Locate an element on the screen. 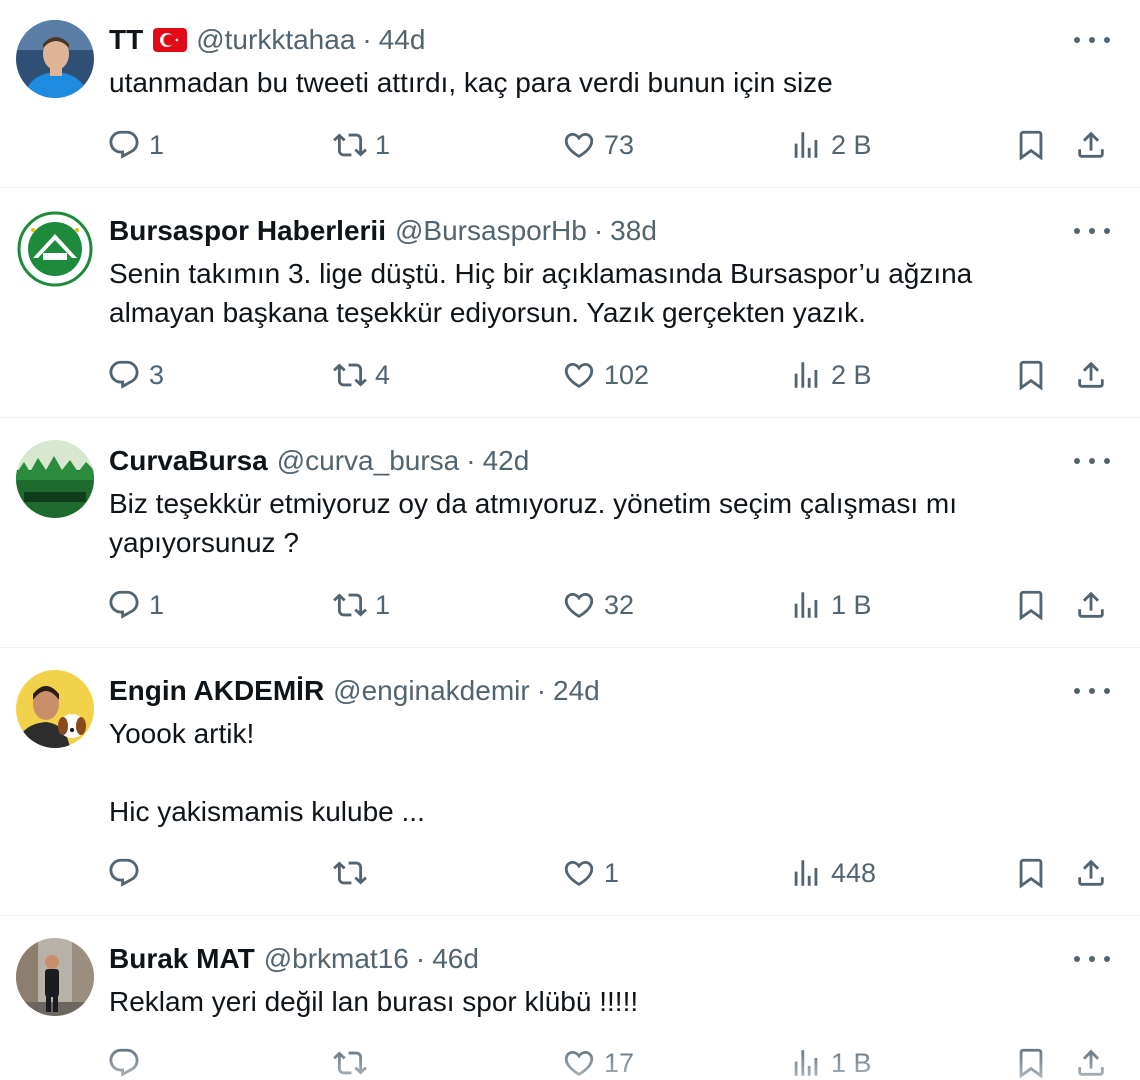 This screenshot has width=1140, height=1080. username: @turkktahaa is located at coordinates (275, 40).